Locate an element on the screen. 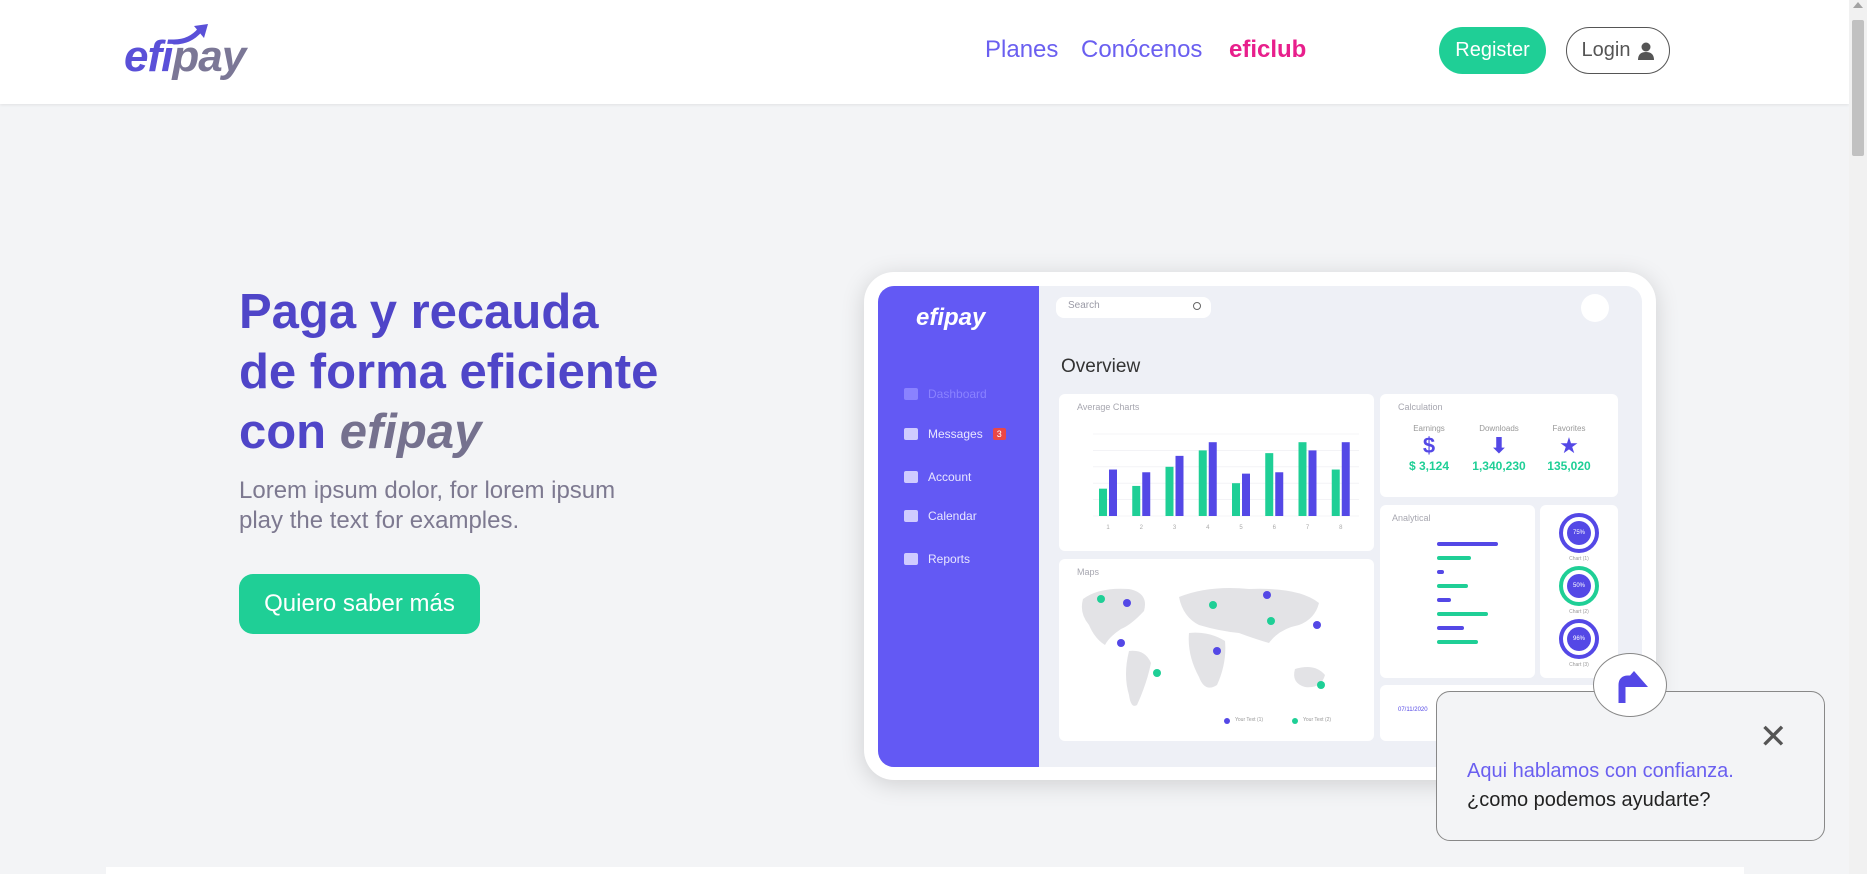 This screenshot has height=874, width=1867. analytical-card: Analytical is located at coordinates (1457, 591).